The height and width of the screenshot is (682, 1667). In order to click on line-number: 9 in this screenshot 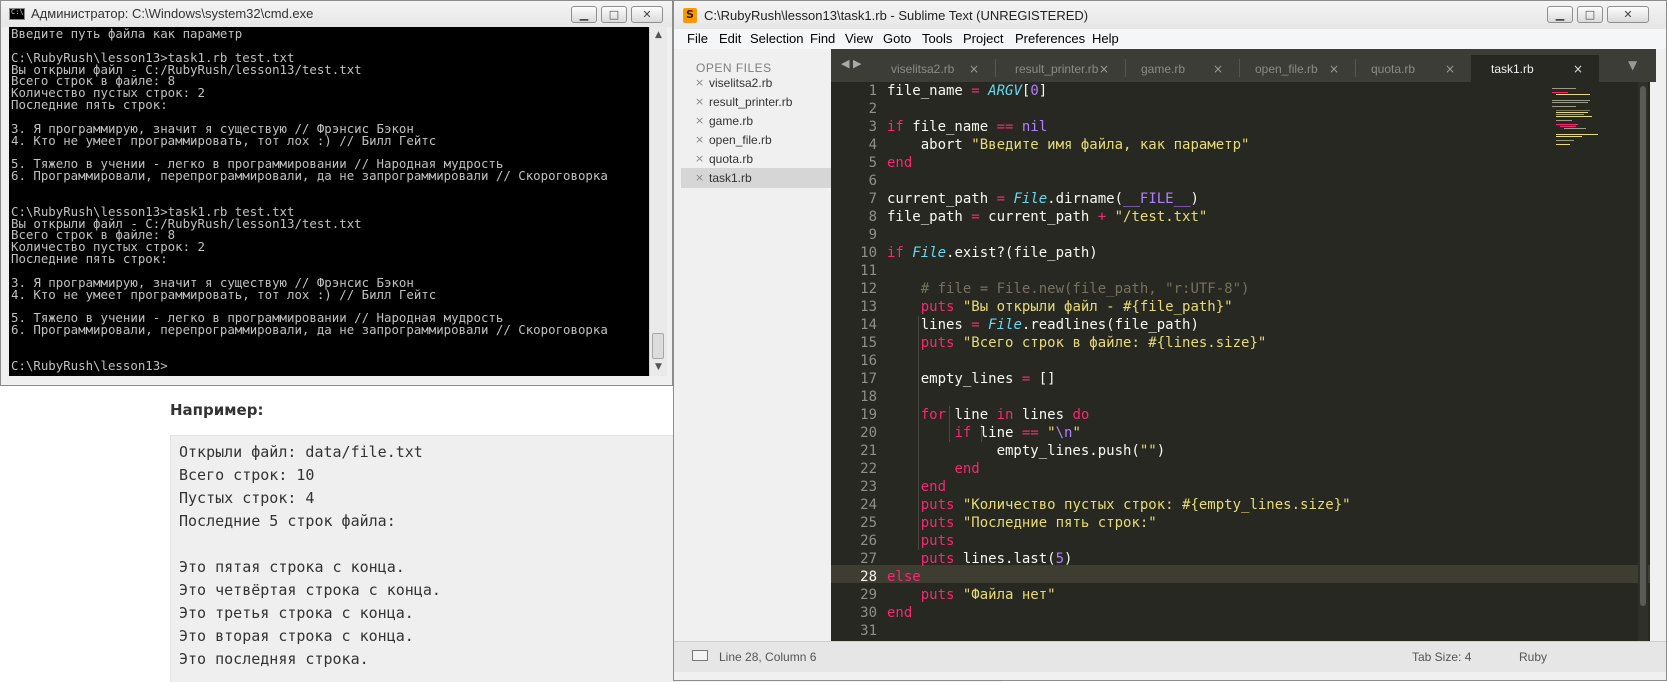, I will do `click(872, 235)`.